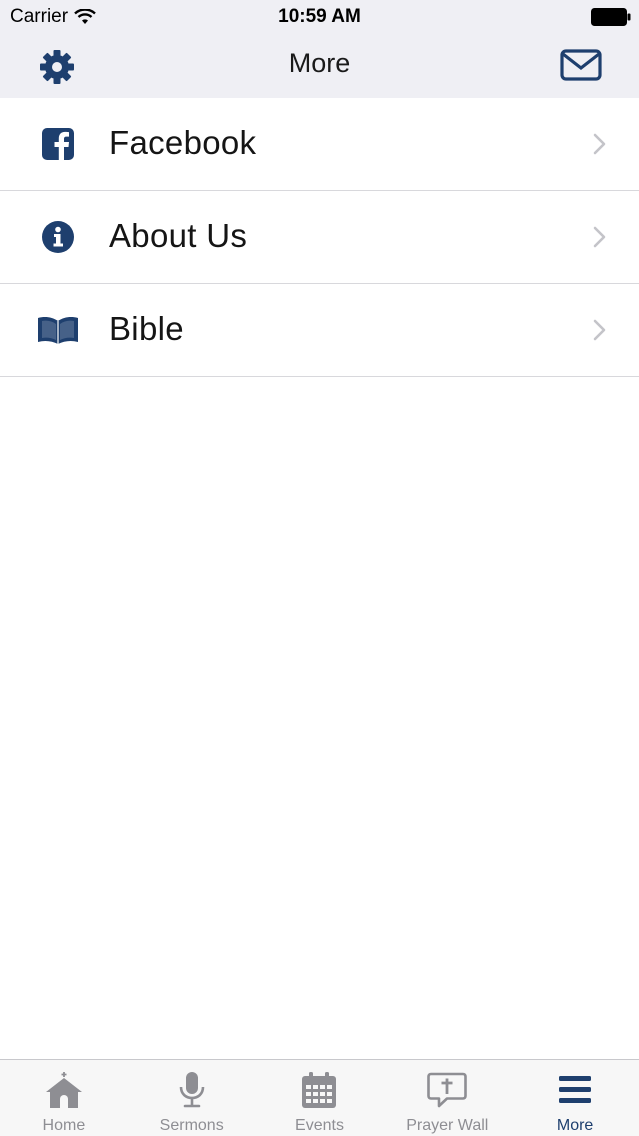 The height and width of the screenshot is (1136, 639). Describe the element at coordinates (581, 66) in the screenshot. I see `mail-icon` at that location.